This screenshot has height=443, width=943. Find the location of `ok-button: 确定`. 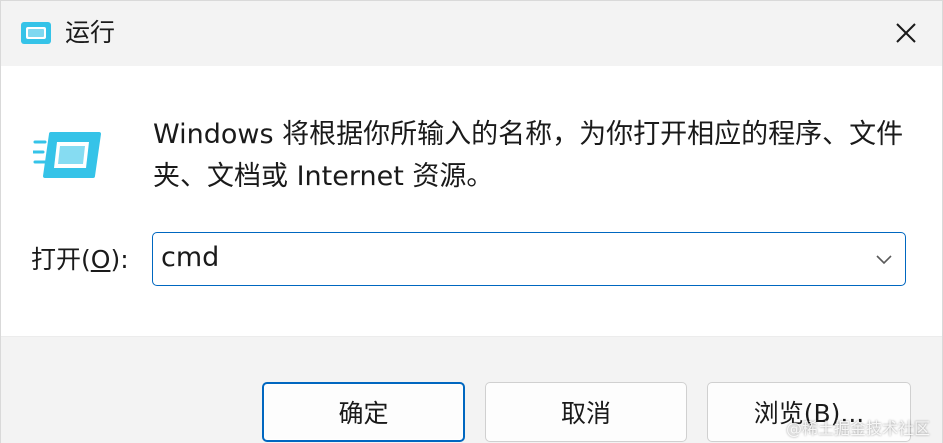

ok-button: 确定 is located at coordinates (363, 412).